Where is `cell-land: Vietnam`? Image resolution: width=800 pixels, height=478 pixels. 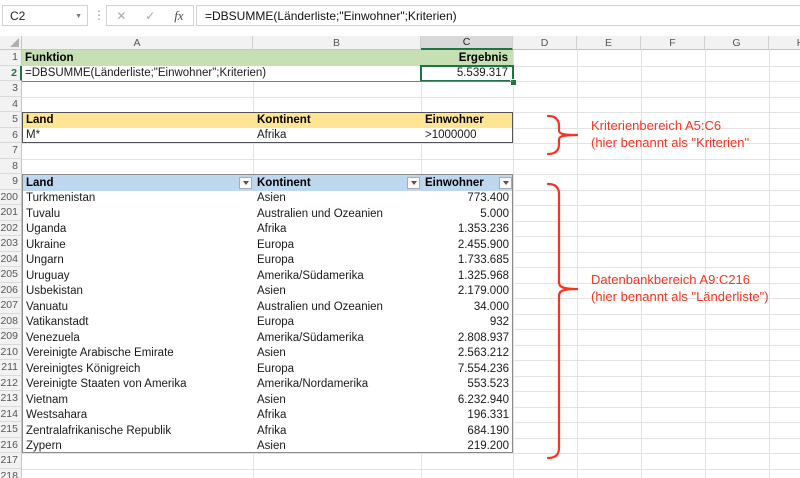
cell-land: Vietnam is located at coordinates (138, 400).